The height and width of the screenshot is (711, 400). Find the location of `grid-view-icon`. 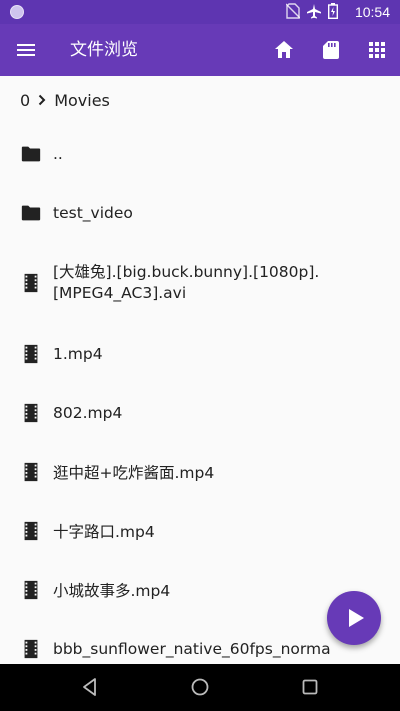

grid-view-icon is located at coordinates (377, 50).